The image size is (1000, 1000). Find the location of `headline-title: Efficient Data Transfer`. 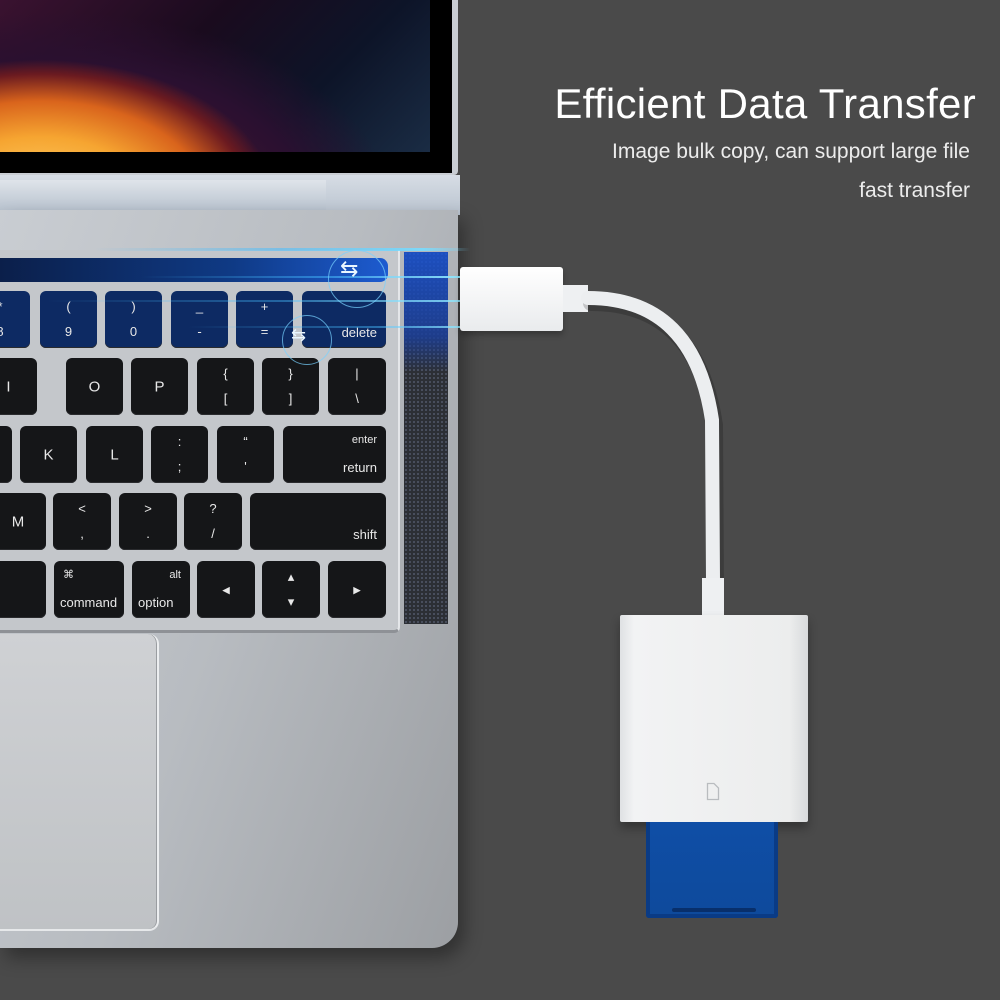

headline-title: Efficient Data Transfer is located at coordinates (765, 103).